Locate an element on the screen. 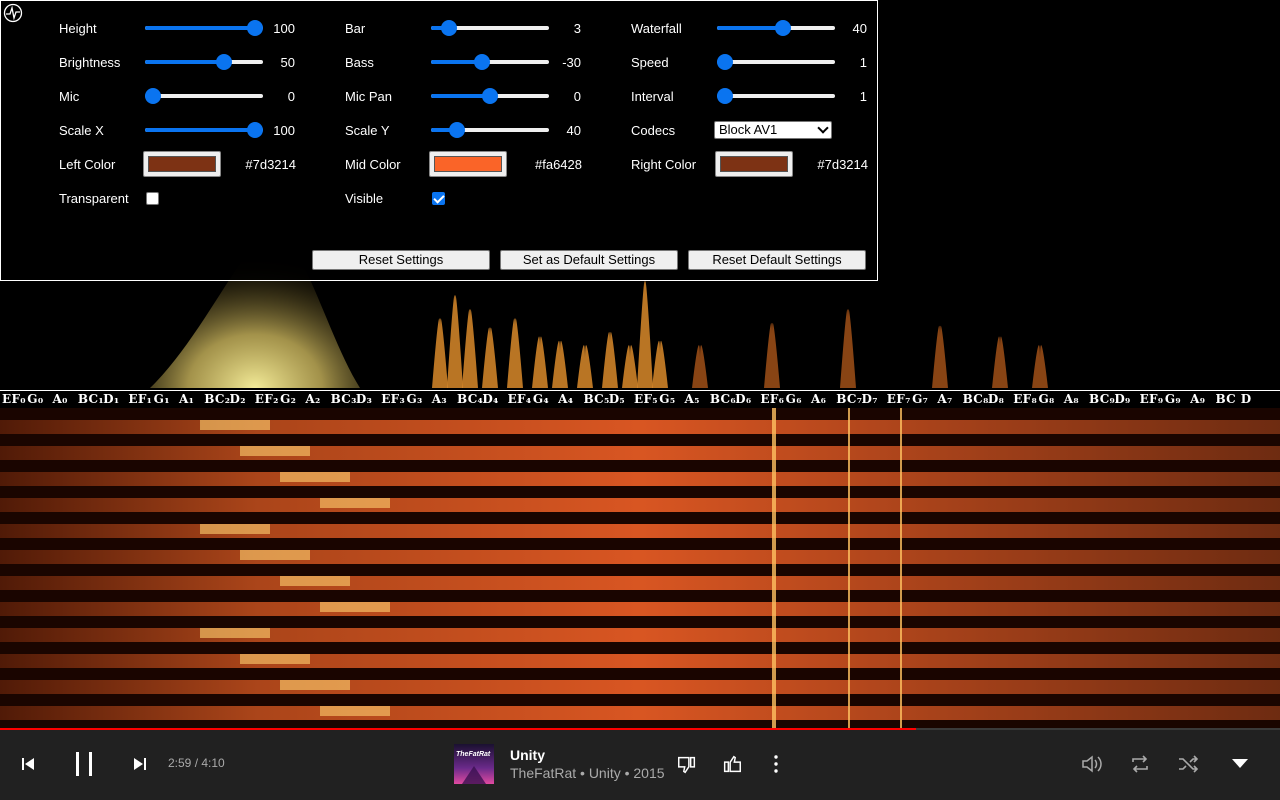 The height and width of the screenshot is (800, 1280). repeat-icon is located at coordinates (1140, 764).